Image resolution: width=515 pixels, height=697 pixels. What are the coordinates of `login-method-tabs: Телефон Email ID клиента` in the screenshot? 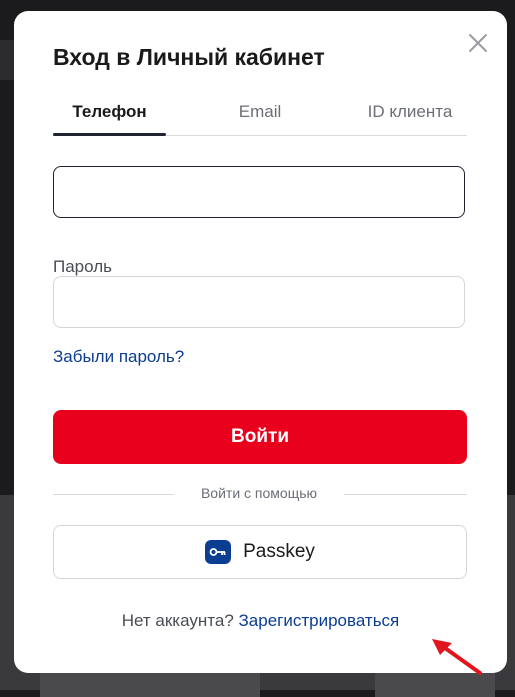 It's located at (260, 116).